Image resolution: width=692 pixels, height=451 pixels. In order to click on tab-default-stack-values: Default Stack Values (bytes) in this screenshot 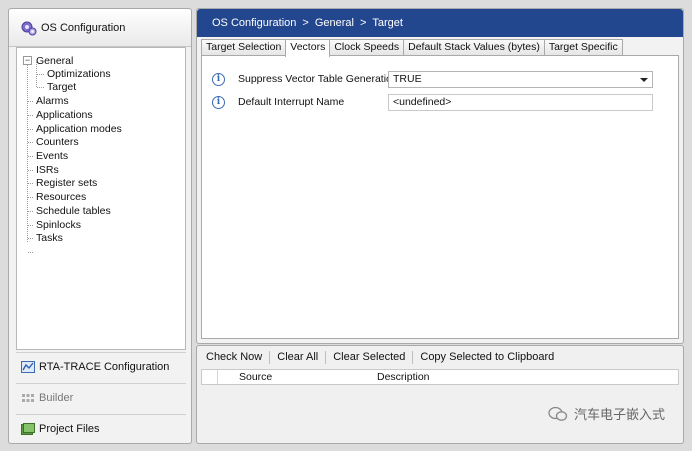, I will do `click(474, 47)`.